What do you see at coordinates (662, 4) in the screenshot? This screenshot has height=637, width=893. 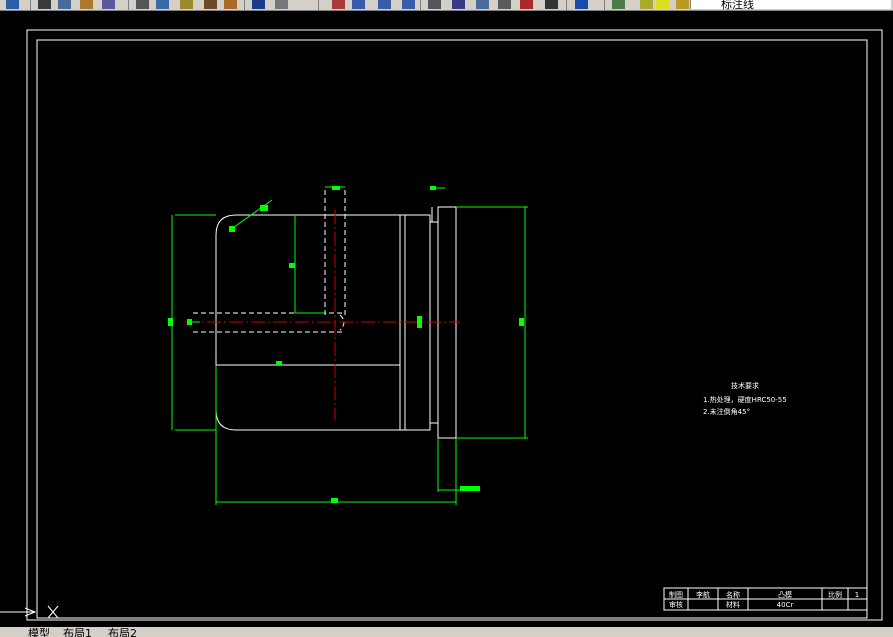 I see `sun-icon` at bounding box center [662, 4].